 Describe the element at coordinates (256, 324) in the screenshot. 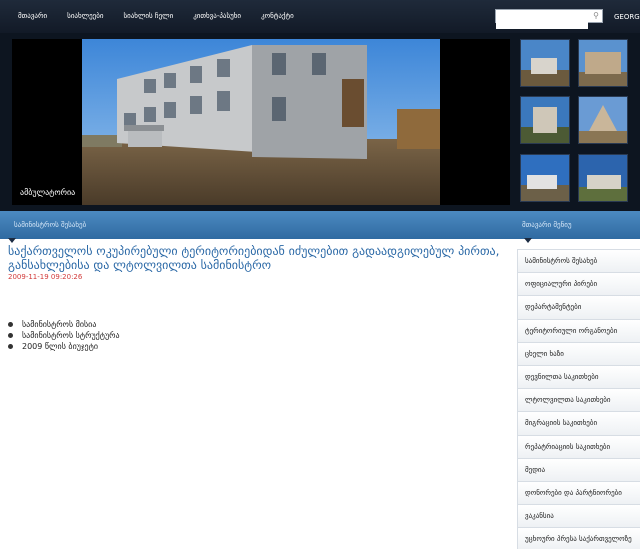

I see `list-item-mission: სამინისტროს მისია` at that location.